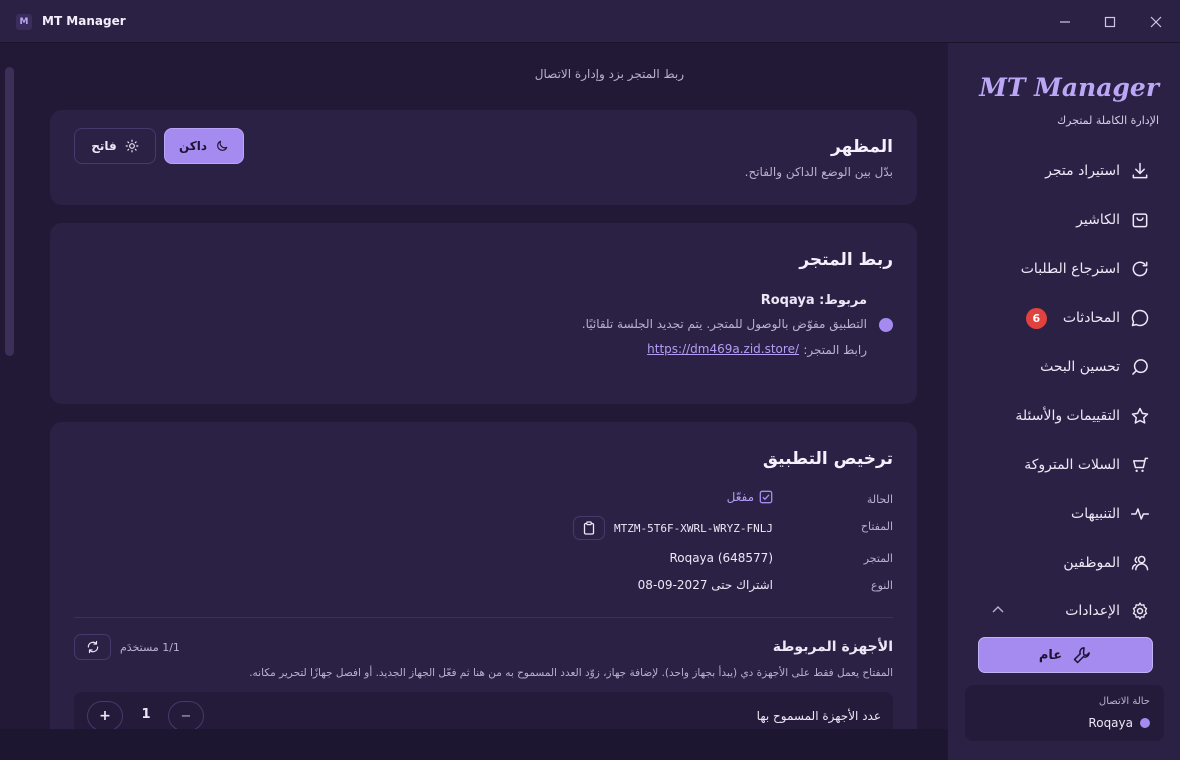  Describe the element at coordinates (24, 22) in the screenshot. I see `app-logo-icon: M` at that location.